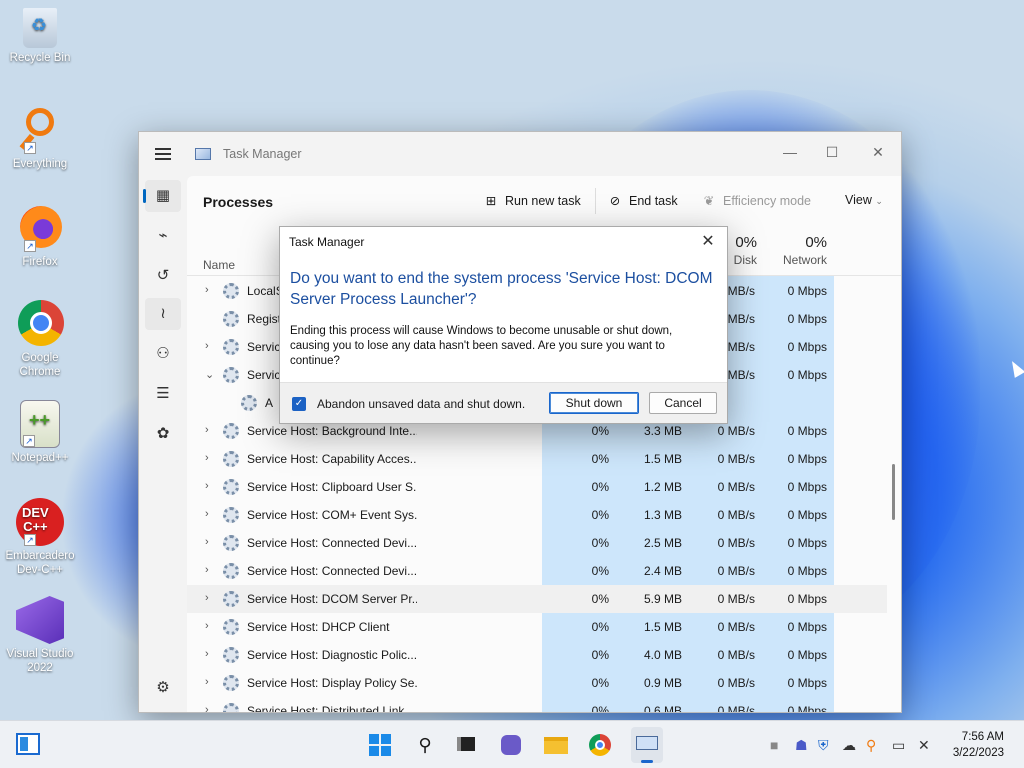  What do you see at coordinates (893, 492) in the screenshot?
I see `vertical-scrollbar` at bounding box center [893, 492].